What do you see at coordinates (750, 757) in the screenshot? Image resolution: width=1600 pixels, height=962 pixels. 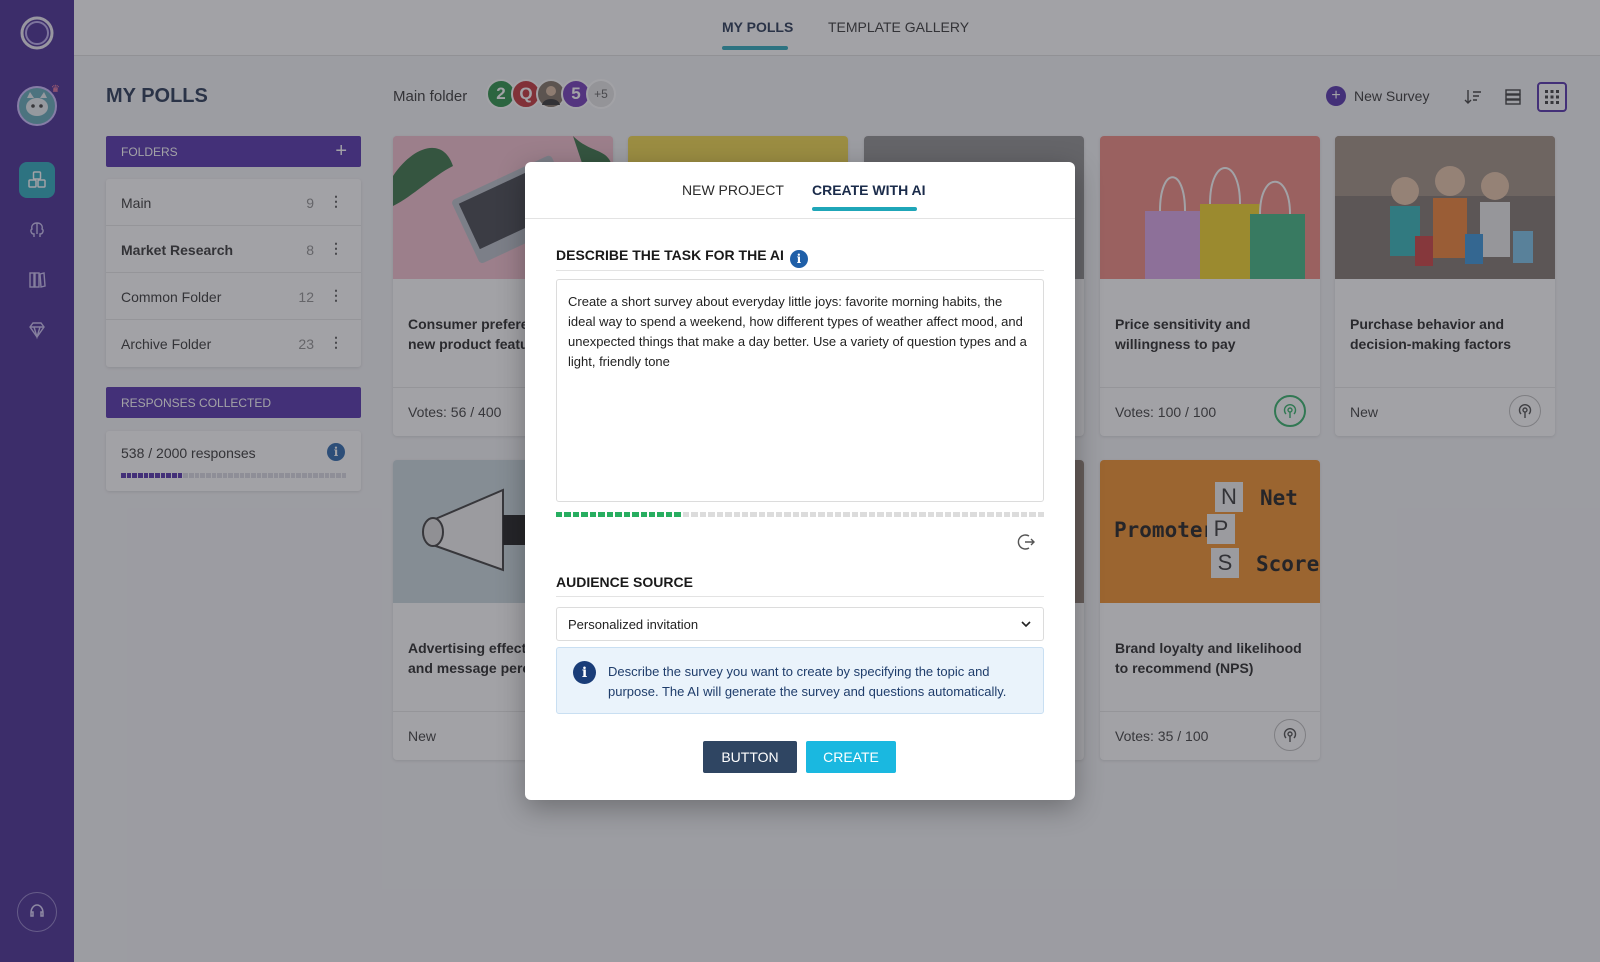 I see `secondary-button: BUTTON` at bounding box center [750, 757].